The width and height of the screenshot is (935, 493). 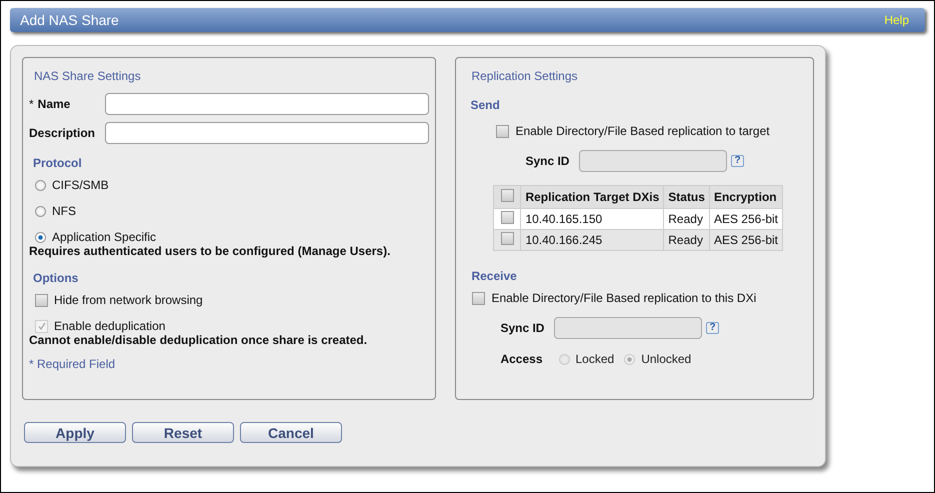 I want to click on checkbox-label: Enable Directory/File Based replication to target, so click(x=642, y=131).